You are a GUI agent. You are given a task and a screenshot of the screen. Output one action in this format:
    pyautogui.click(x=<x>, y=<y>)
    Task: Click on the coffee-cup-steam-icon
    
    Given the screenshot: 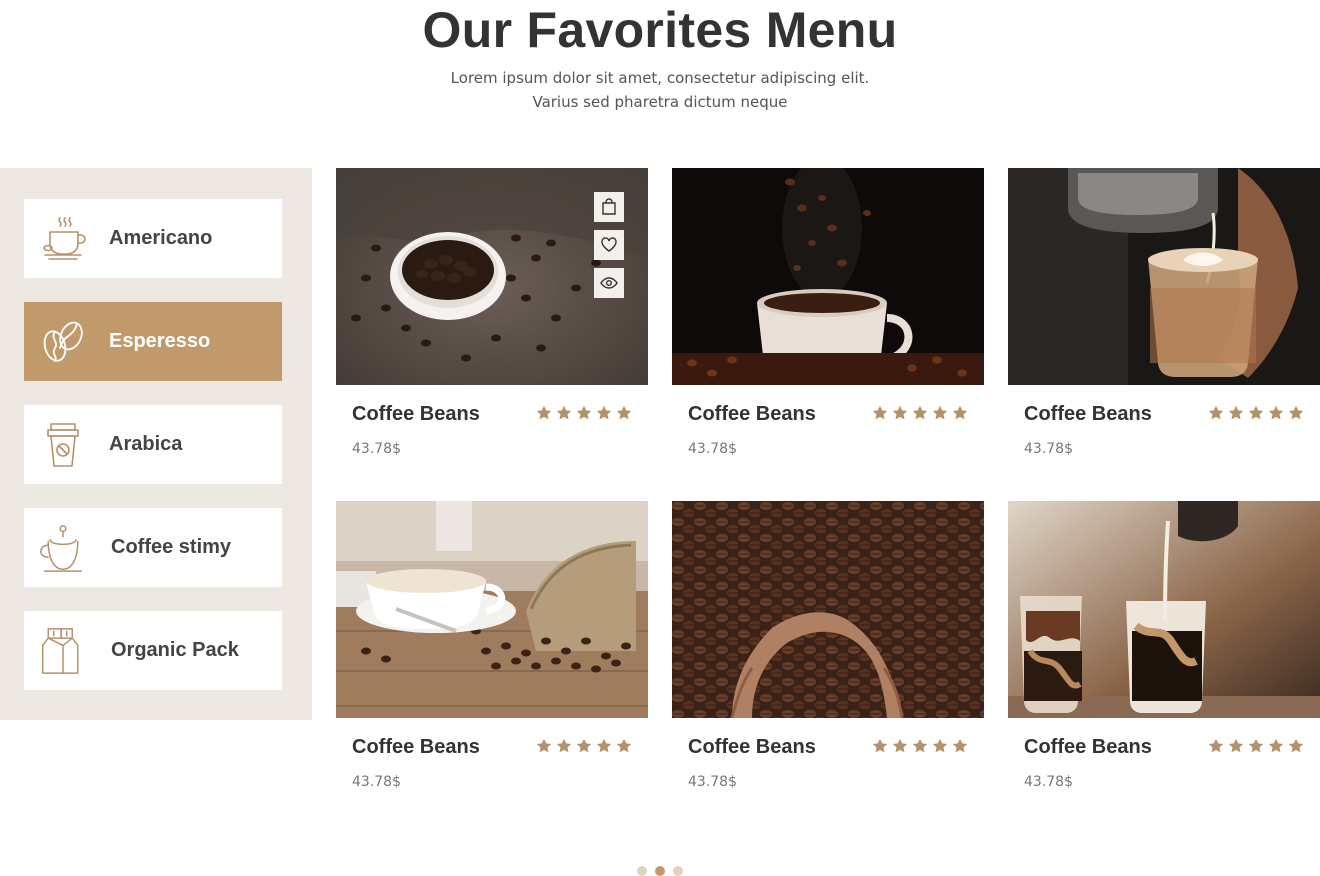 What is the action you would take?
    pyautogui.click(x=63, y=239)
    